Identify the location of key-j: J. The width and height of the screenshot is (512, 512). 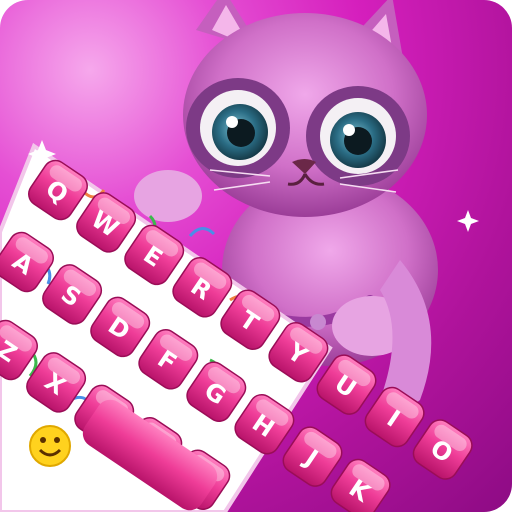
(313, 456).